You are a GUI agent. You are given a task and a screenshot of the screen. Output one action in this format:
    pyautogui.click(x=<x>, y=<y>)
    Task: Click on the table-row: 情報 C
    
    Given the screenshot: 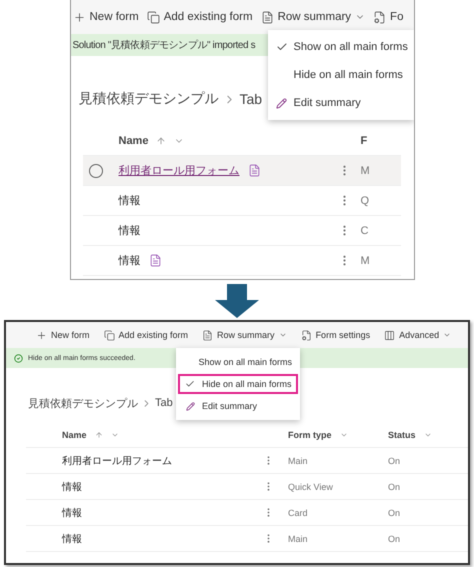 What is the action you would take?
    pyautogui.click(x=241, y=231)
    